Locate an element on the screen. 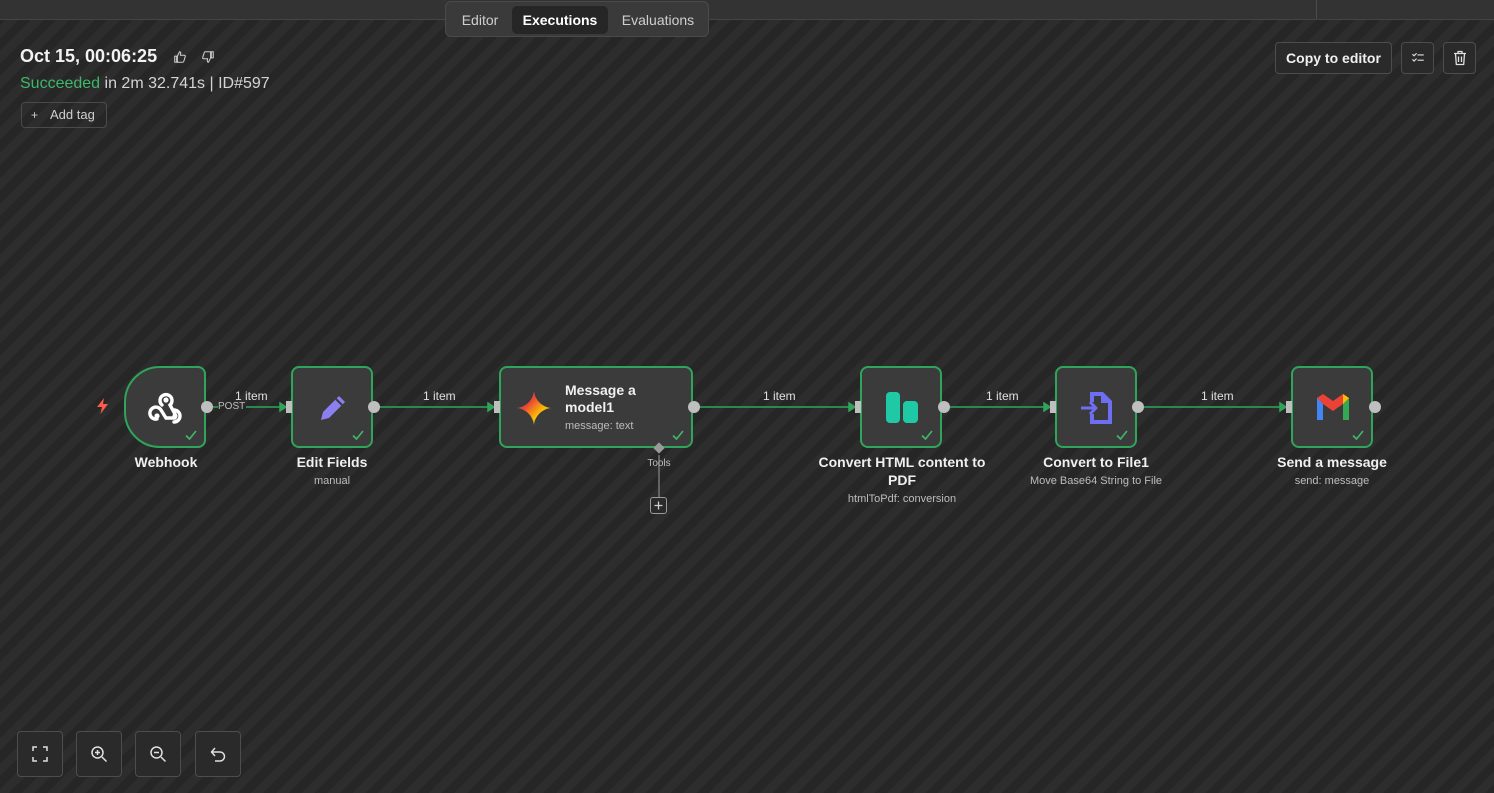  zoom-in-button is located at coordinates (99, 754).